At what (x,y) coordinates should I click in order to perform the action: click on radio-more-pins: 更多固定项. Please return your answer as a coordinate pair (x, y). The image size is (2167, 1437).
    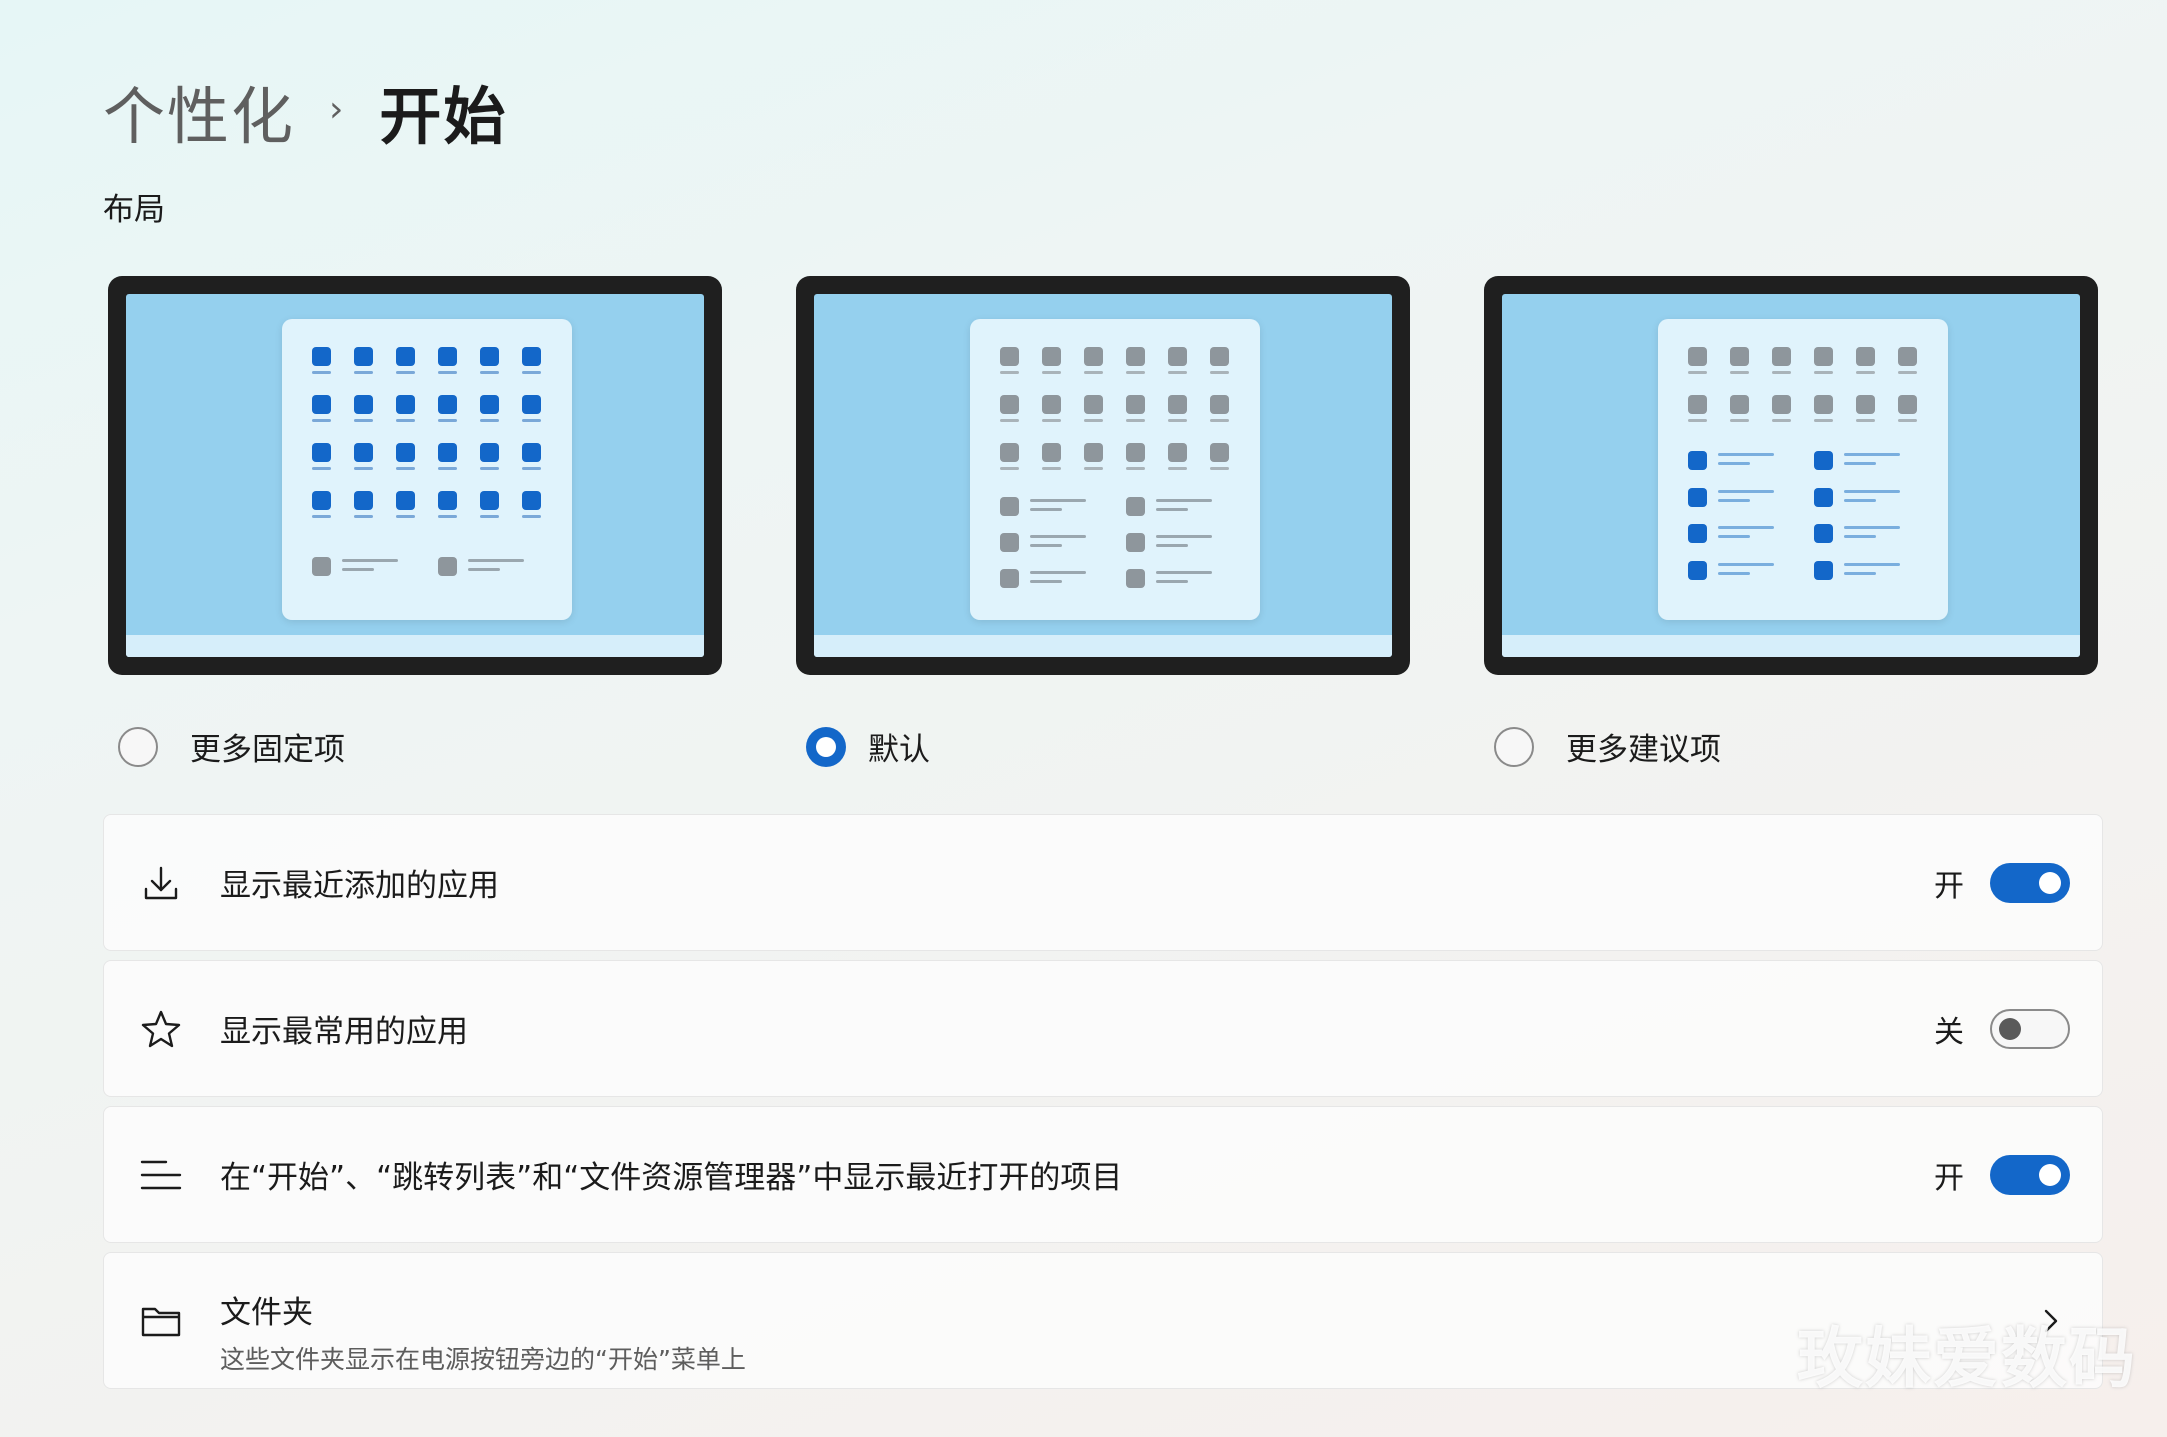
    Looking at the image, I should click on (231, 746).